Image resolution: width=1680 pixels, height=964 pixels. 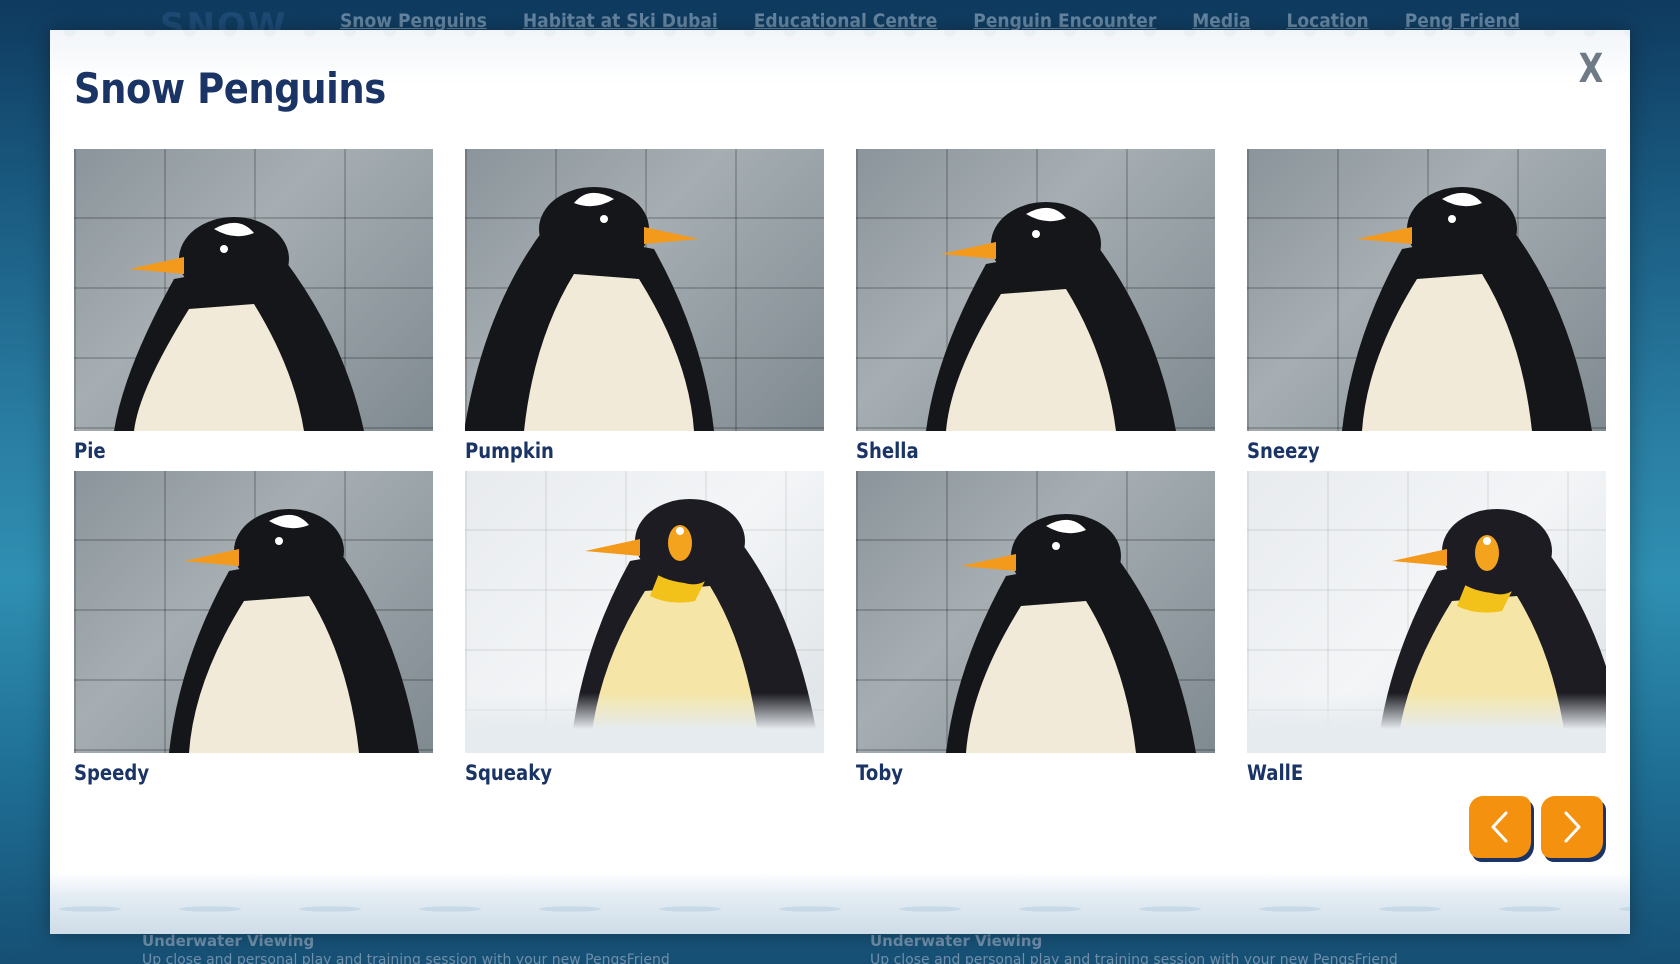 What do you see at coordinates (956, 941) in the screenshot?
I see `footer-right-title: Underwater Viewing` at bounding box center [956, 941].